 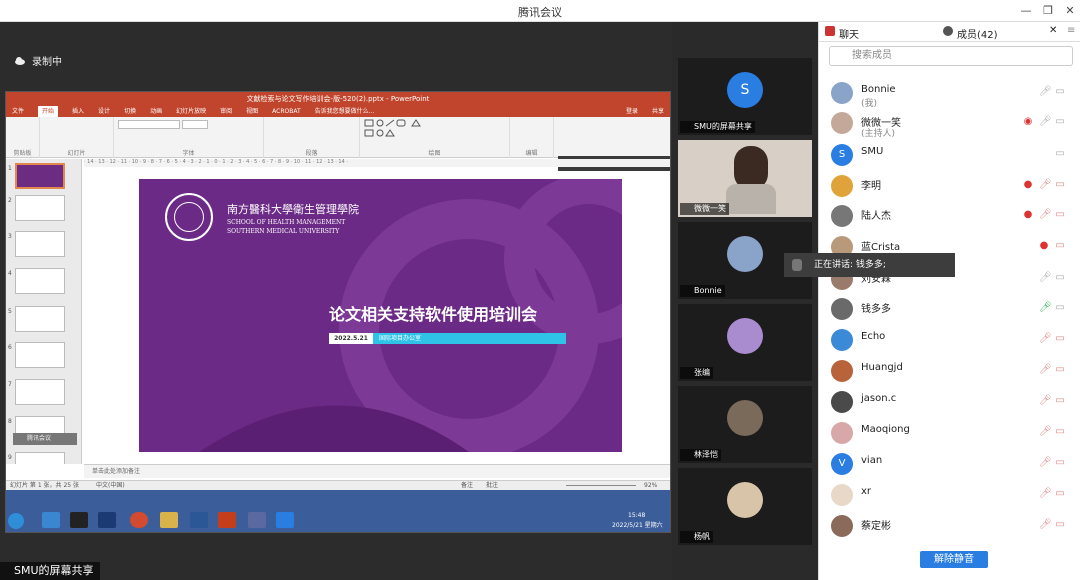 What do you see at coordinates (189, 137) in the screenshot?
I see `font-group: 字体` at bounding box center [189, 137].